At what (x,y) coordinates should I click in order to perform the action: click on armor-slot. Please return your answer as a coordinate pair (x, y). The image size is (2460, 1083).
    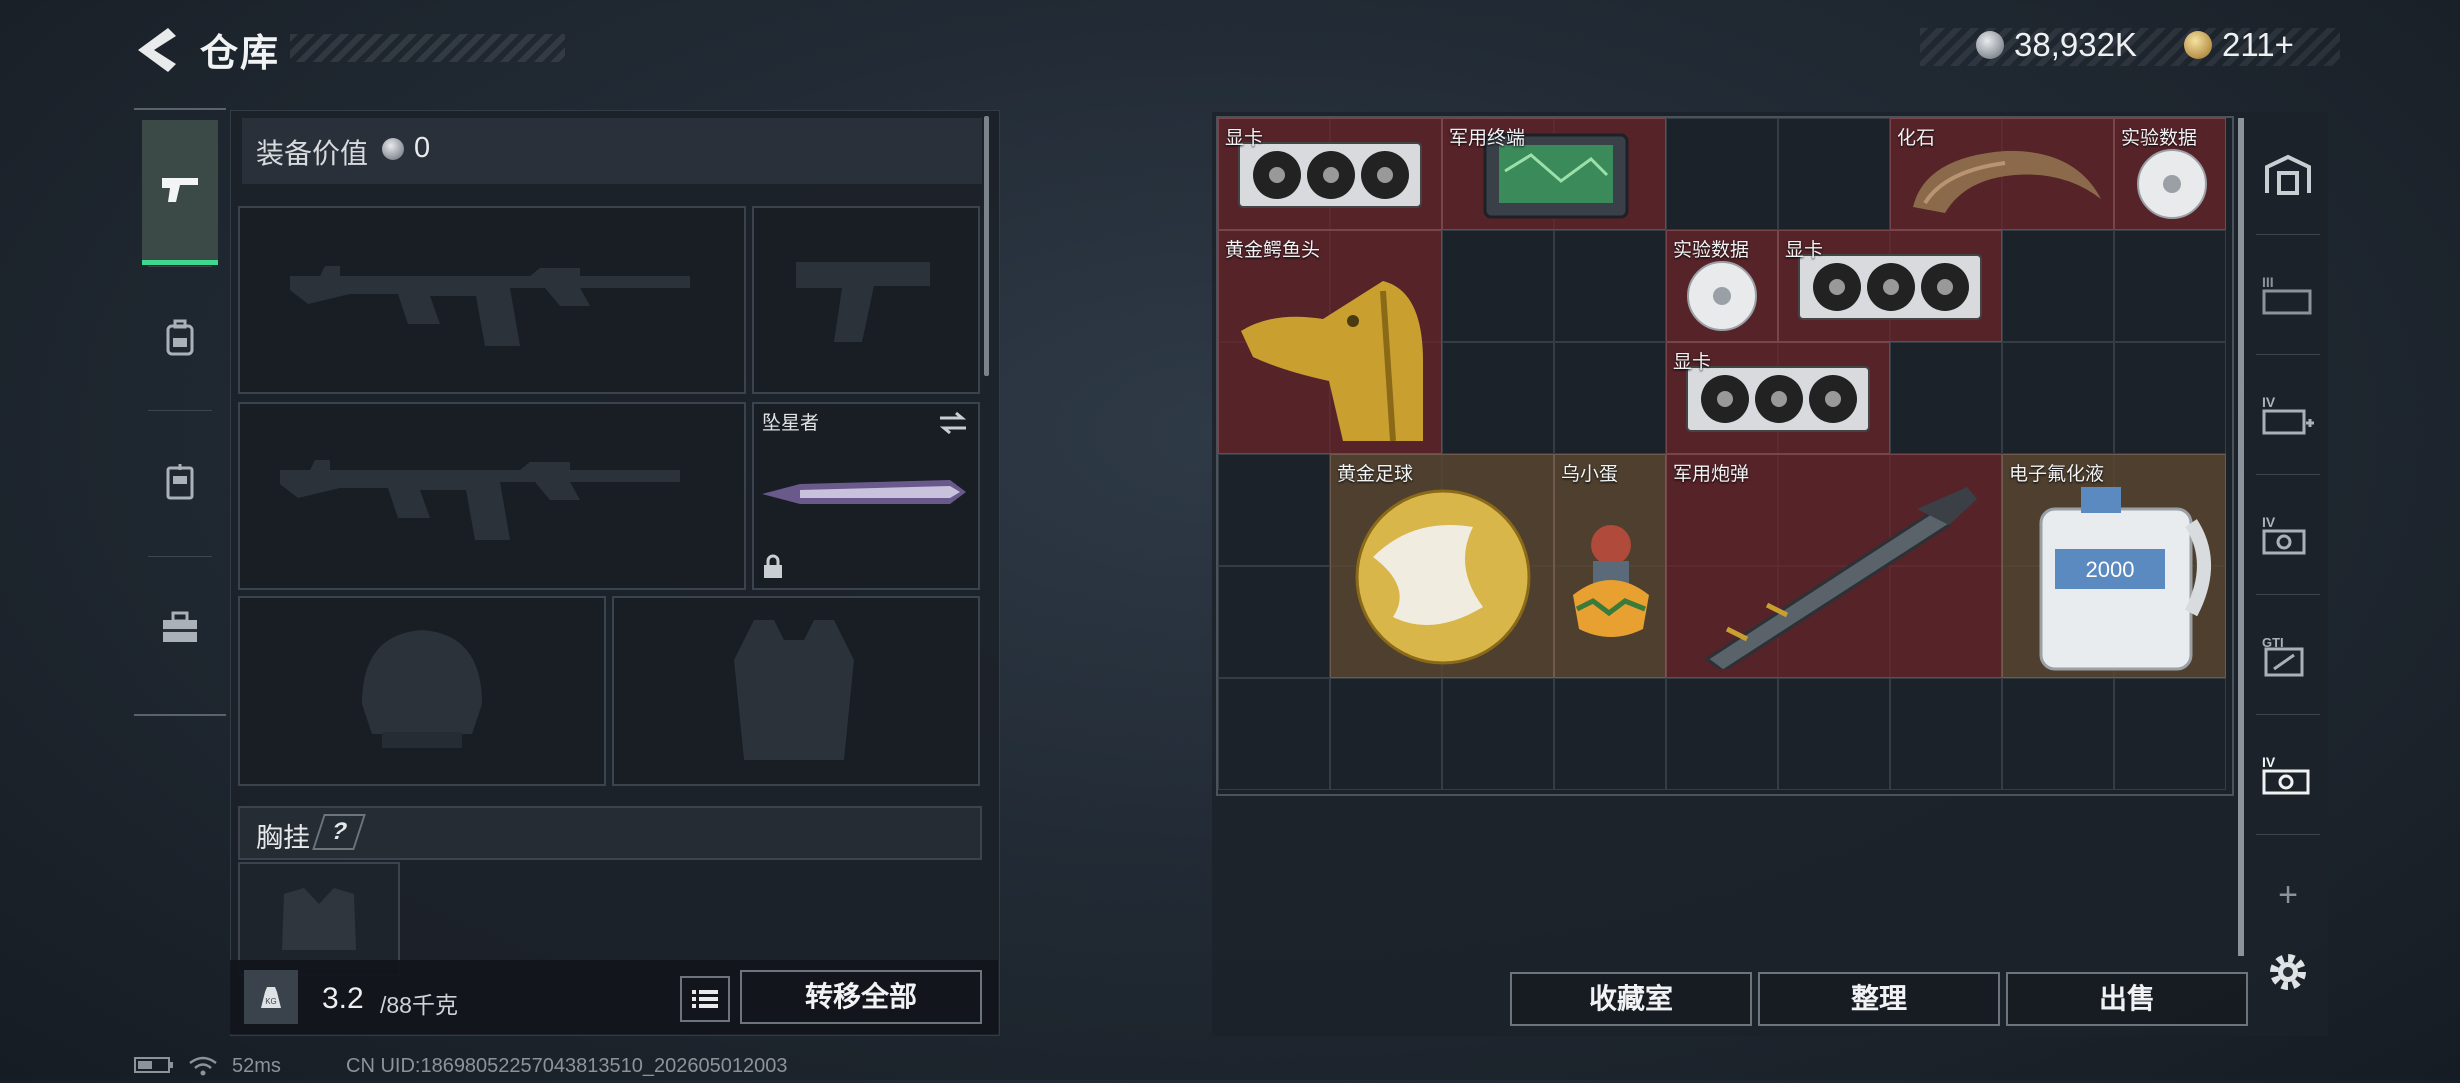
    Looking at the image, I should click on (796, 691).